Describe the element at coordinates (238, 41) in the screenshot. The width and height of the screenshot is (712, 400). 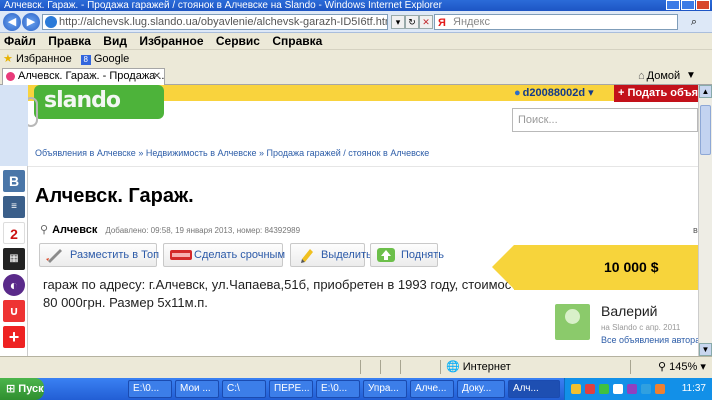
I see `menu-tools: Сервис` at that location.